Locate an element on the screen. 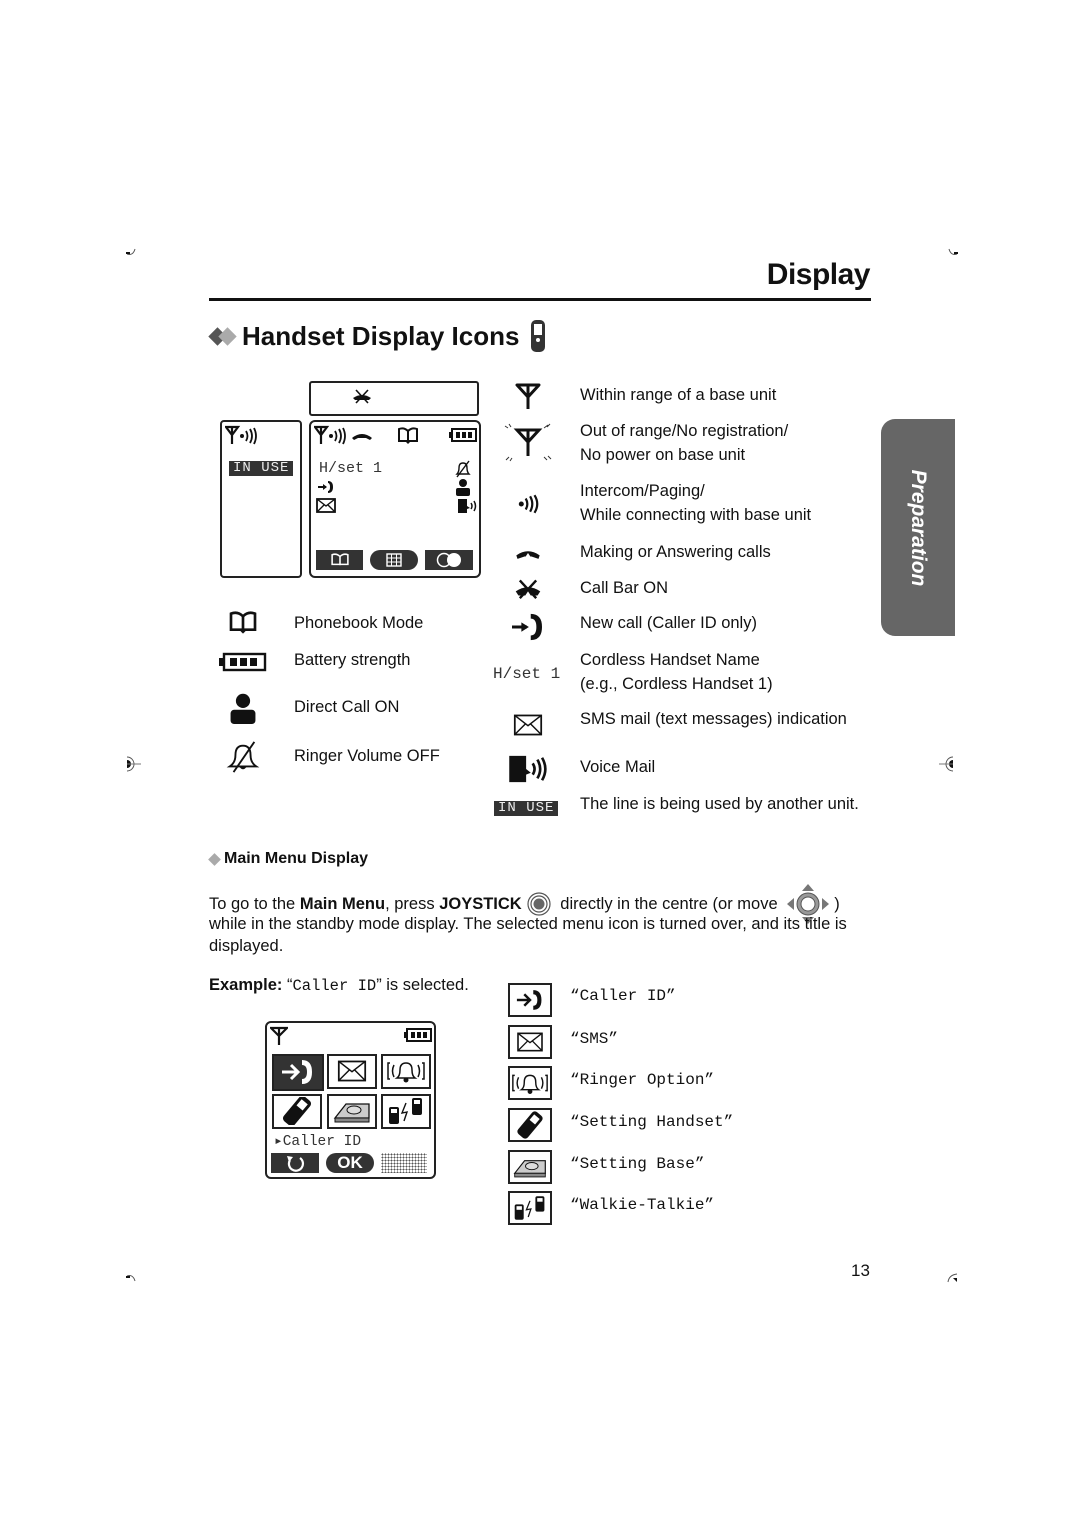 This screenshot has height=1528, width=1080. legend-label: Making or Answering calls is located at coordinates (675, 552).